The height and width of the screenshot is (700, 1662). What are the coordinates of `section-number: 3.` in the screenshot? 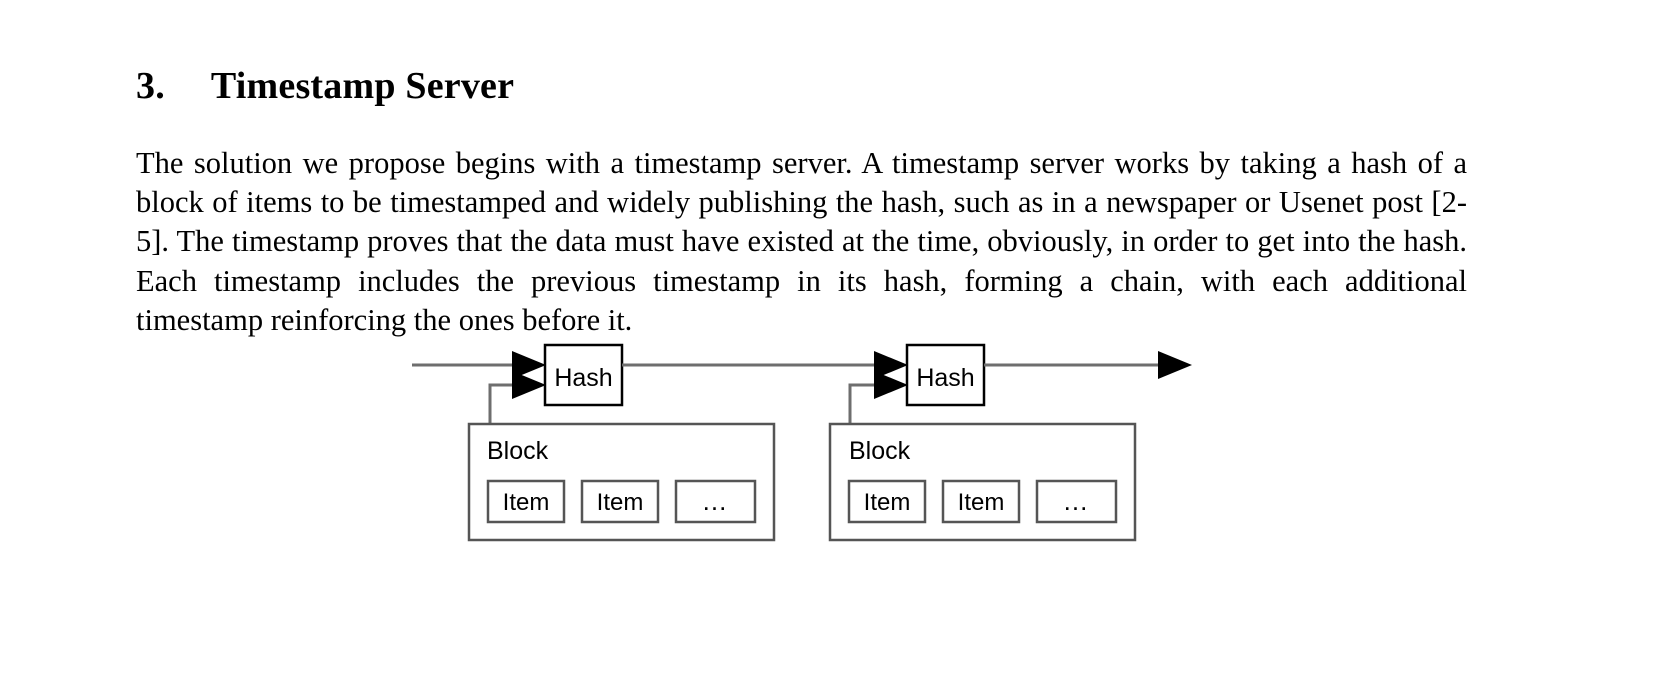 It's located at (150, 86).